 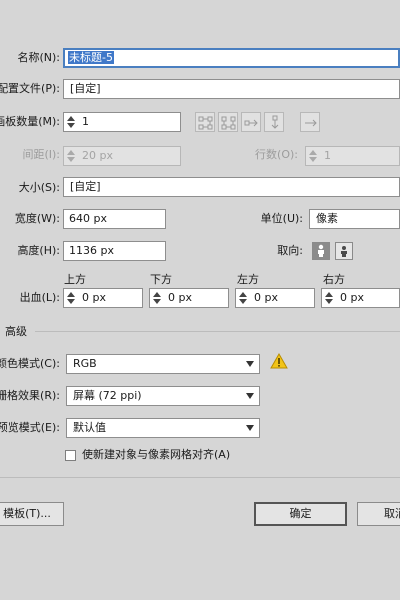 What do you see at coordinates (163, 428) in the screenshot?
I see `preview-mode-select: 默认值` at bounding box center [163, 428].